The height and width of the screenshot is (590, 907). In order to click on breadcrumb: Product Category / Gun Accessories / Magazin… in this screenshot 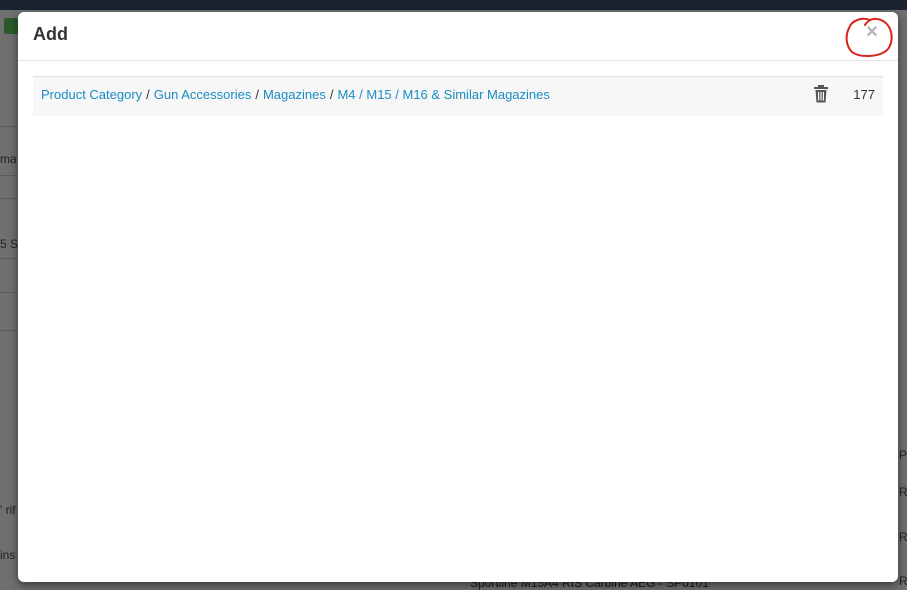, I will do `click(295, 94)`.